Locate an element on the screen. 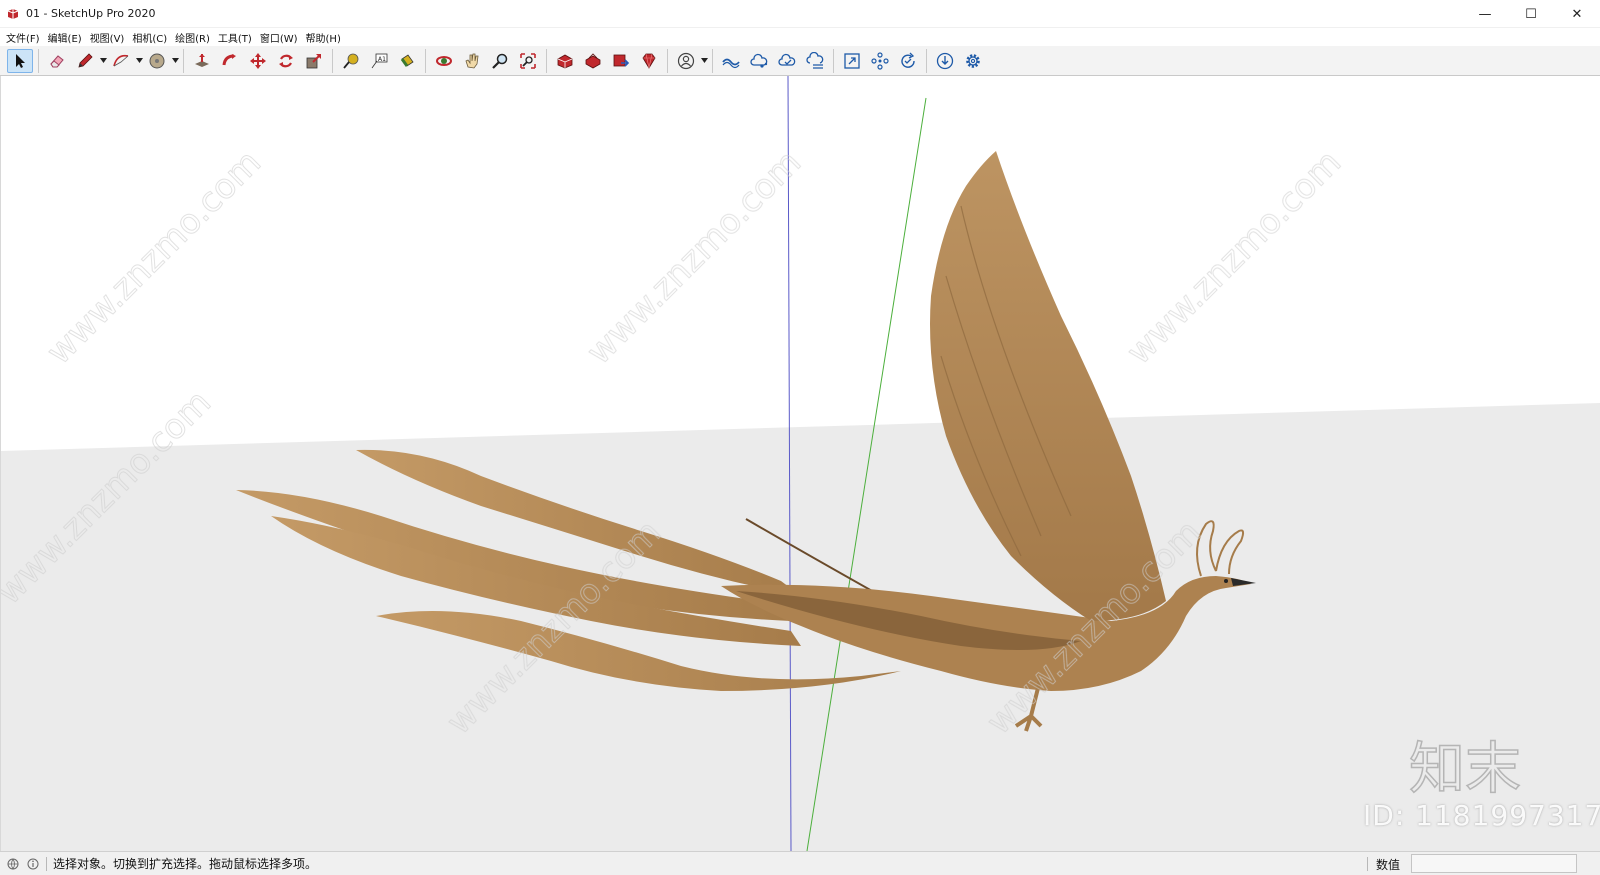 The width and height of the screenshot is (1600, 875). eraser-tool-button is located at coordinates (57, 61).